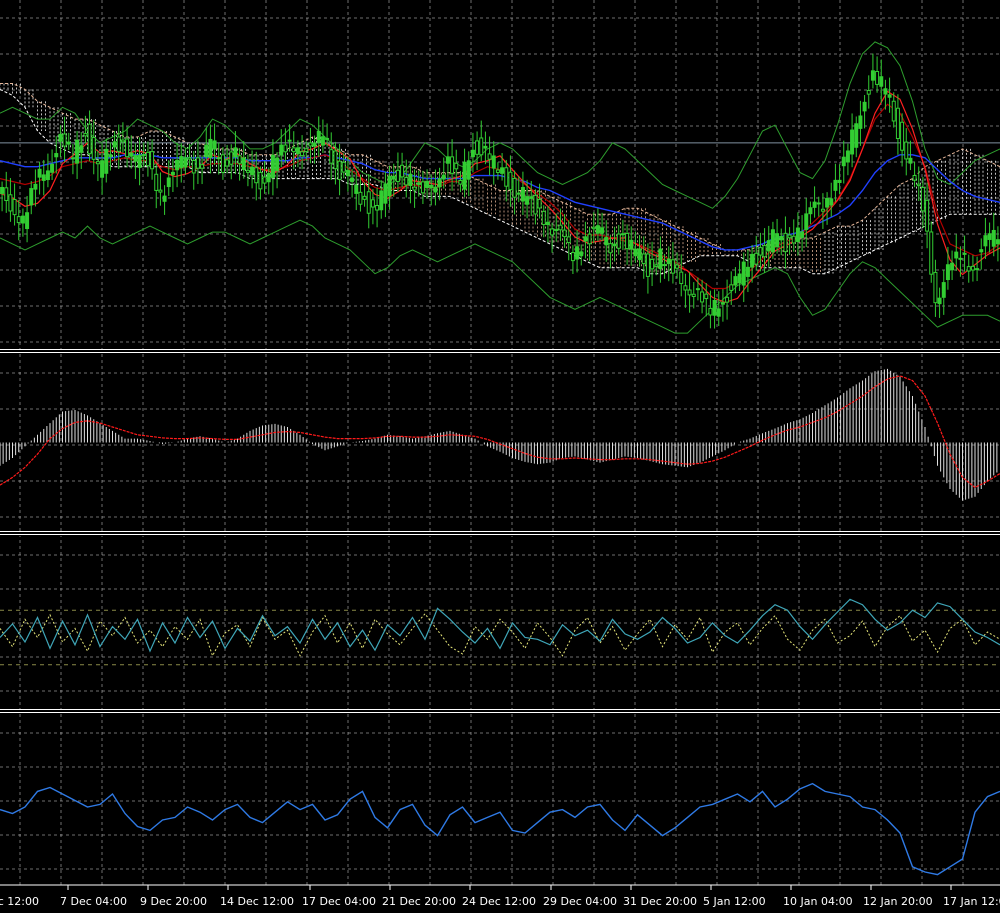 This screenshot has height=913, width=1000. I want to click on x-tick-label-9: 5 Jan 12:00, so click(734, 901).